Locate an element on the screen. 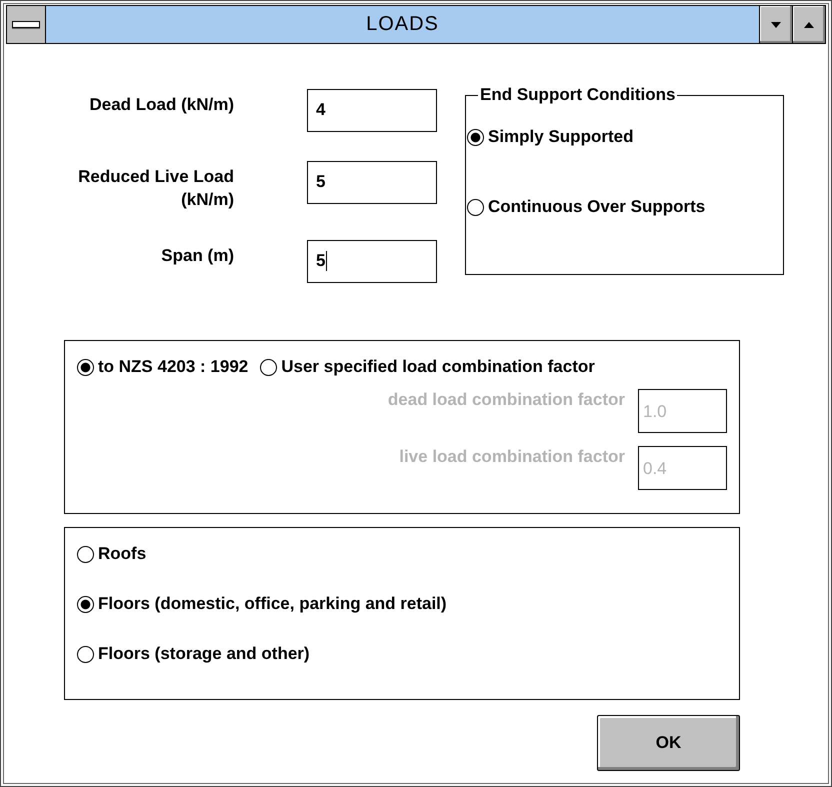 This screenshot has height=787, width=832. radio-button: Roofs is located at coordinates (402, 554).